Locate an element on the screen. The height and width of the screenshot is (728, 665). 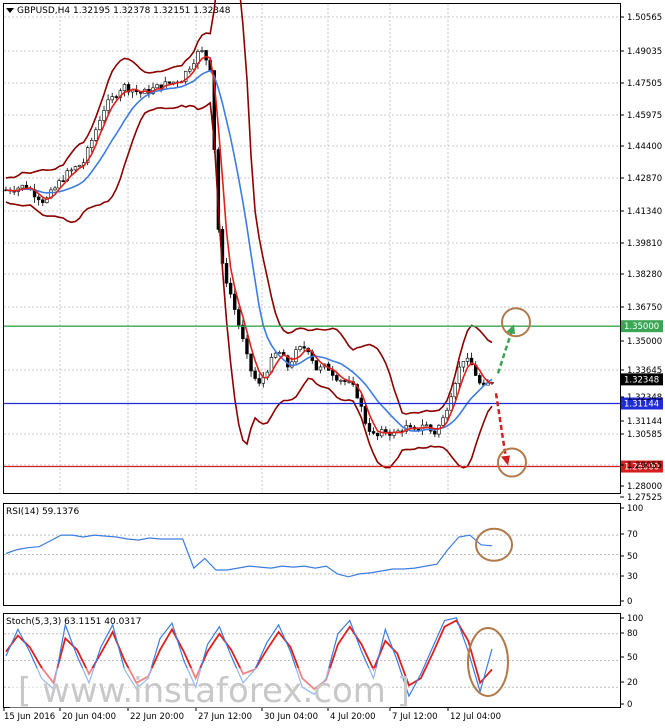
time-tick-label: 27 Jun 12:00 is located at coordinates (225, 717).